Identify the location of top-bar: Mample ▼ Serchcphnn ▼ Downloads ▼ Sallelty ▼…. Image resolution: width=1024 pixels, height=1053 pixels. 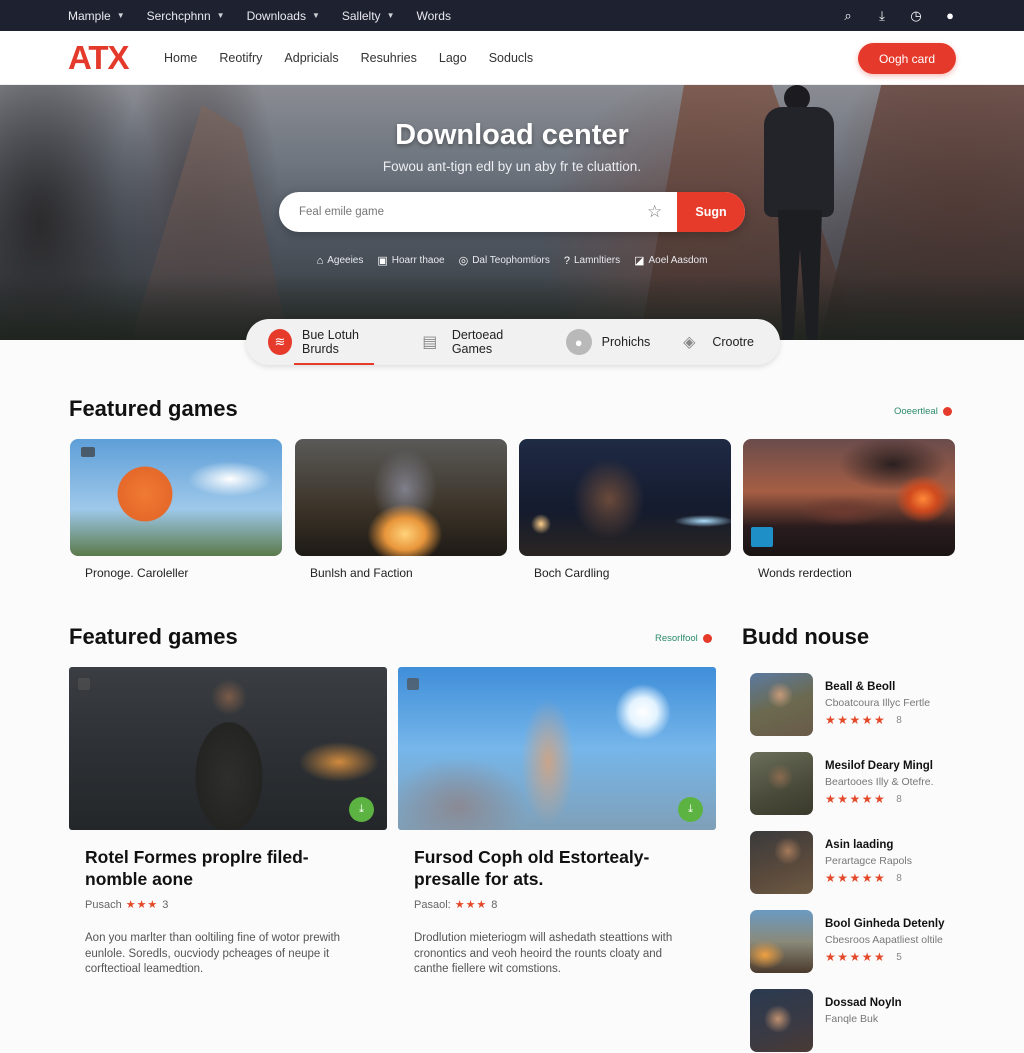
(512, 15).